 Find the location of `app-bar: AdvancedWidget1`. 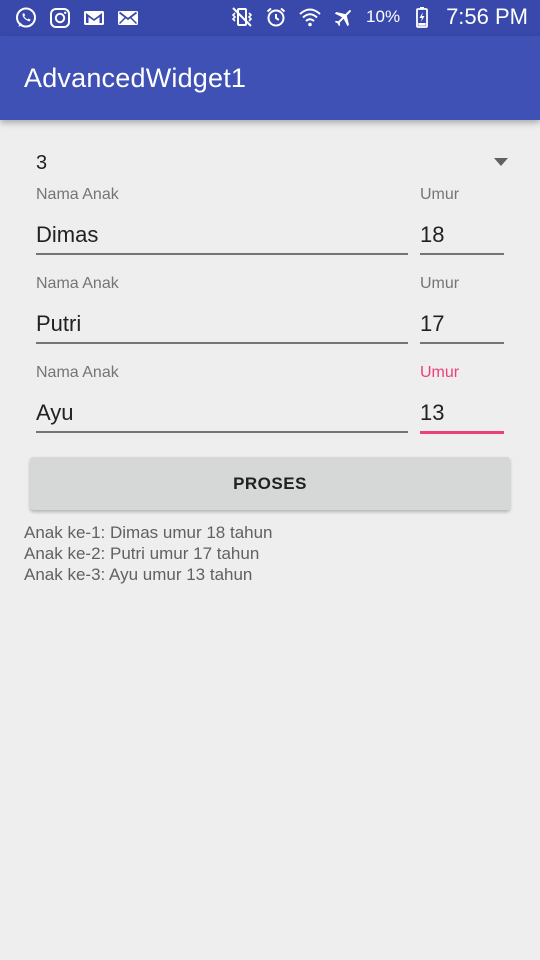

app-bar: AdvancedWidget1 is located at coordinates (270, 78).